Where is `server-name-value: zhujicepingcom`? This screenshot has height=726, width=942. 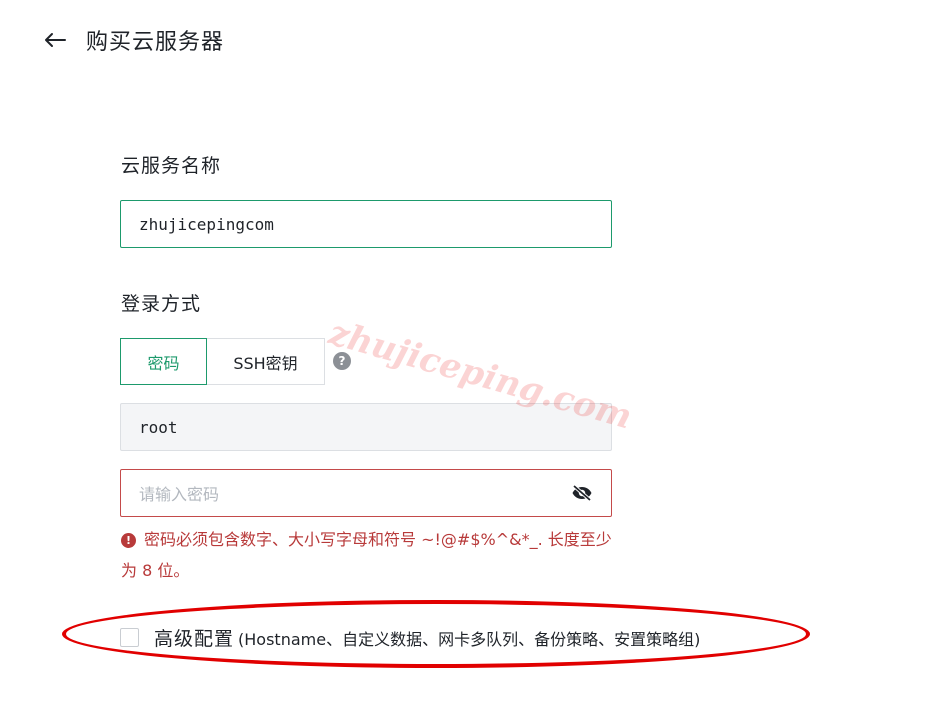 server-name-value: zhujicepingcom is located at coordinates (206, 224).